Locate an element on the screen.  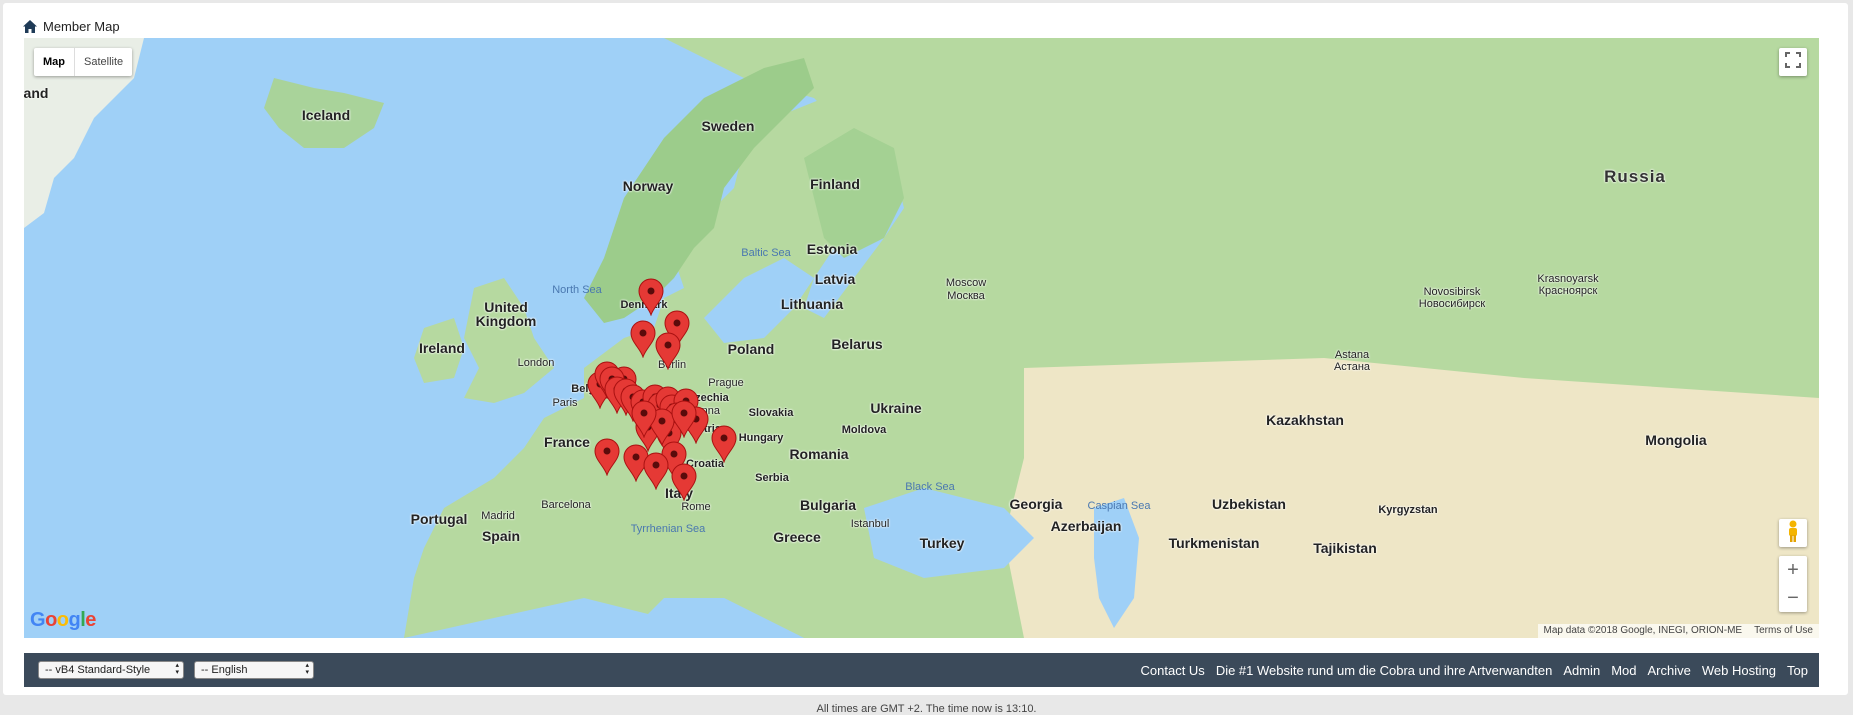
label-moscow: Moscow is located at coordinates (966, 283).